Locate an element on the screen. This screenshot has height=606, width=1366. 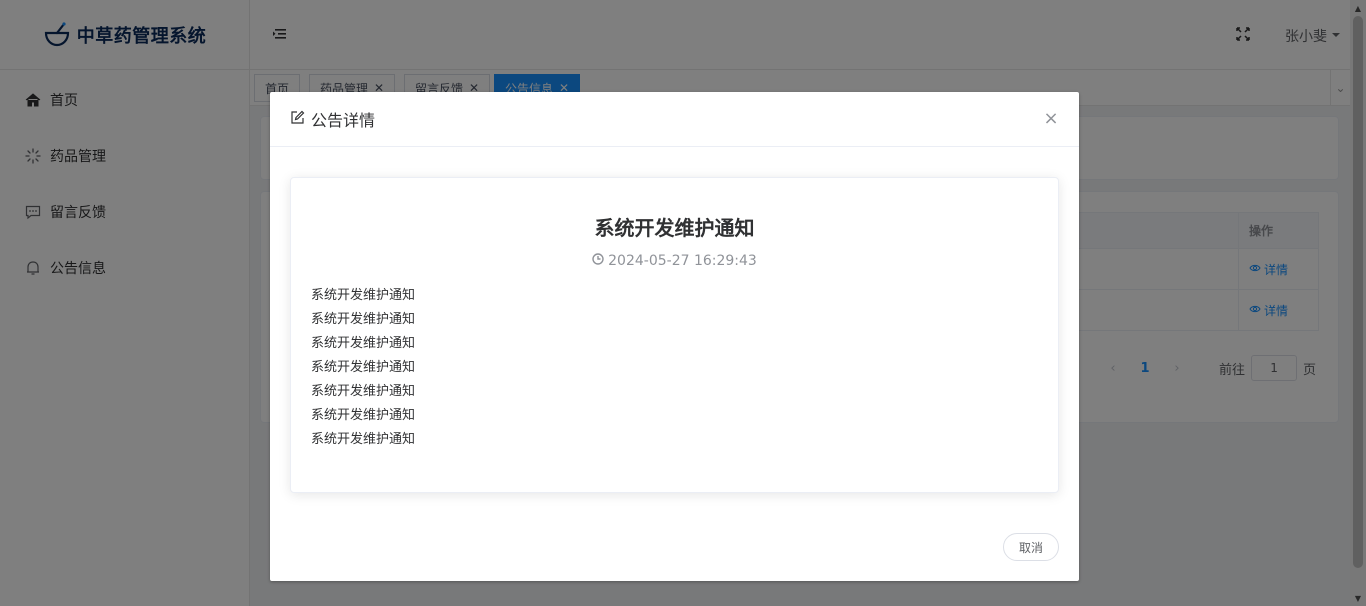
dialog-title: 公告详情 is located at coordinates (332, 119).